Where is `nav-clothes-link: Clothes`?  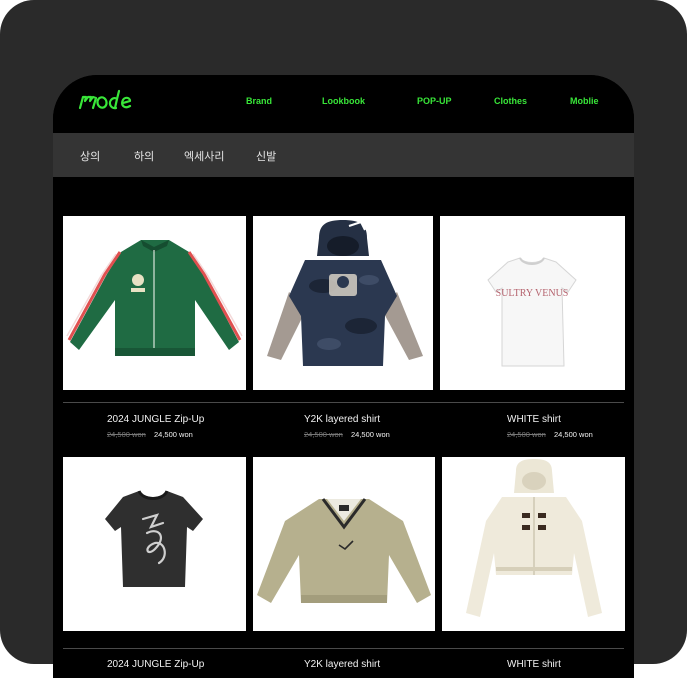 nav-clothes-link: Clothes is located at coordinates (510, 101).